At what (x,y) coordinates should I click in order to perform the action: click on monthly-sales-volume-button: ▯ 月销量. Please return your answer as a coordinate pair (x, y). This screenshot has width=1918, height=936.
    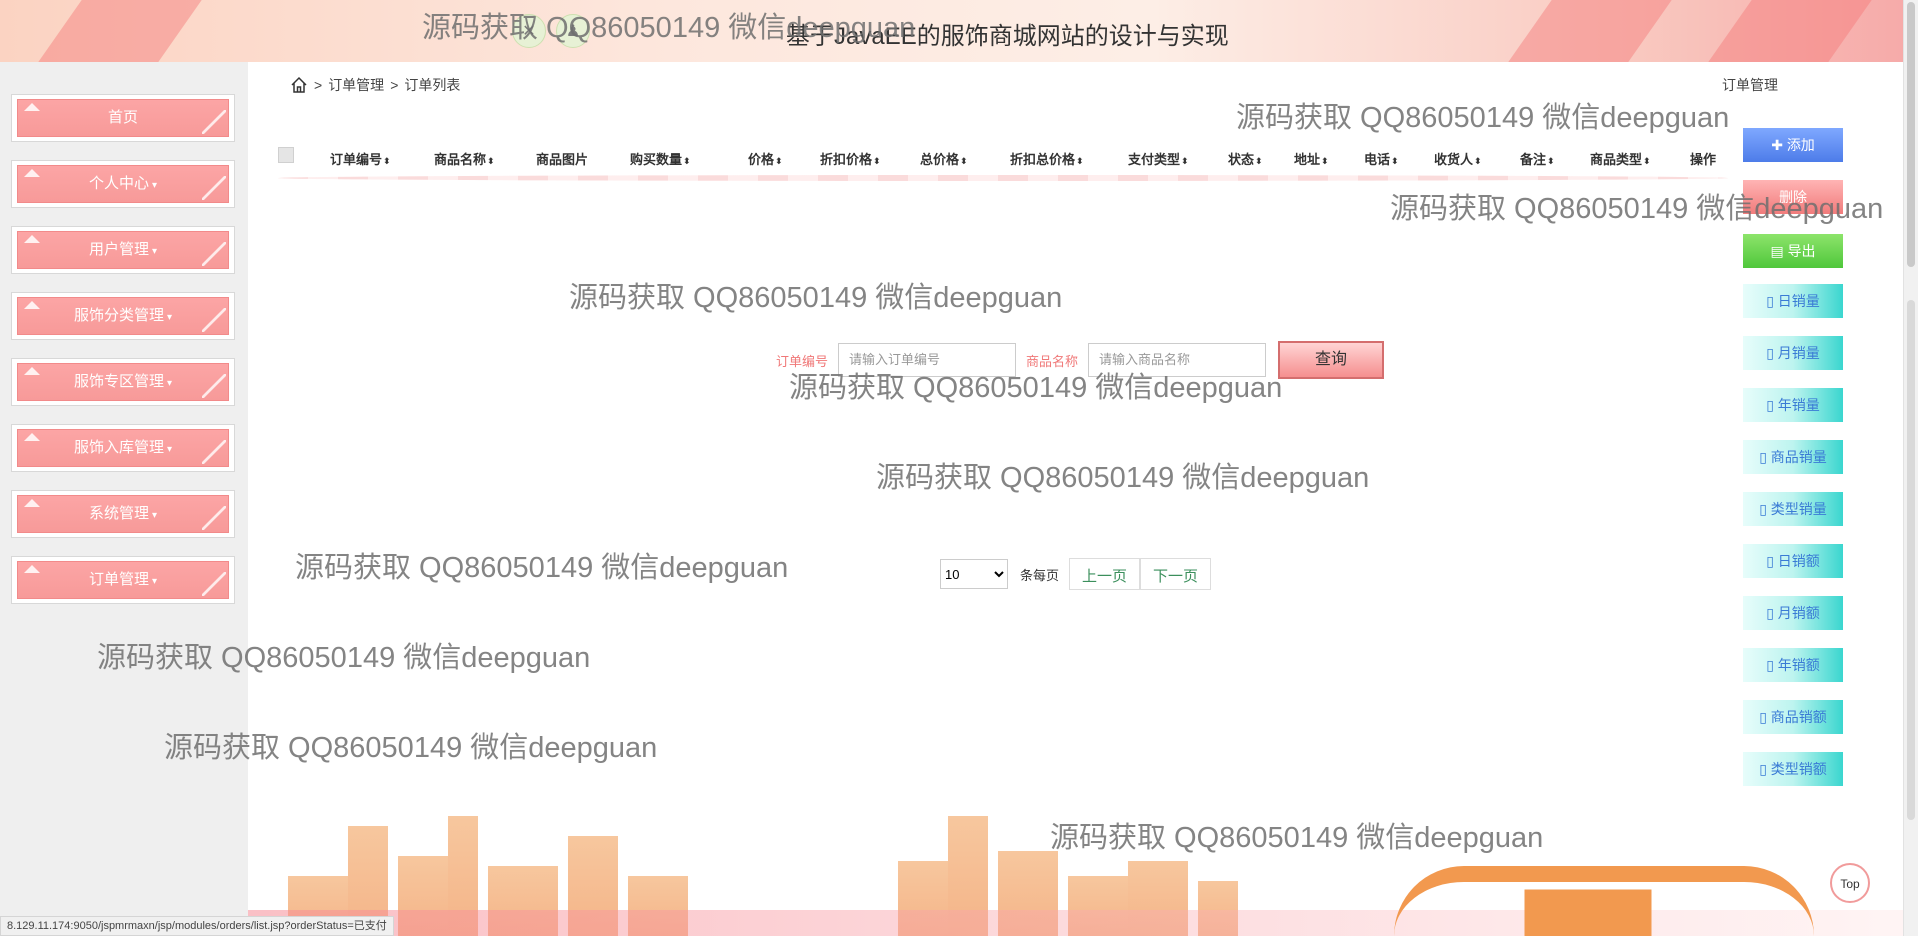
    Looking at the image, I should click on (1793, 353).